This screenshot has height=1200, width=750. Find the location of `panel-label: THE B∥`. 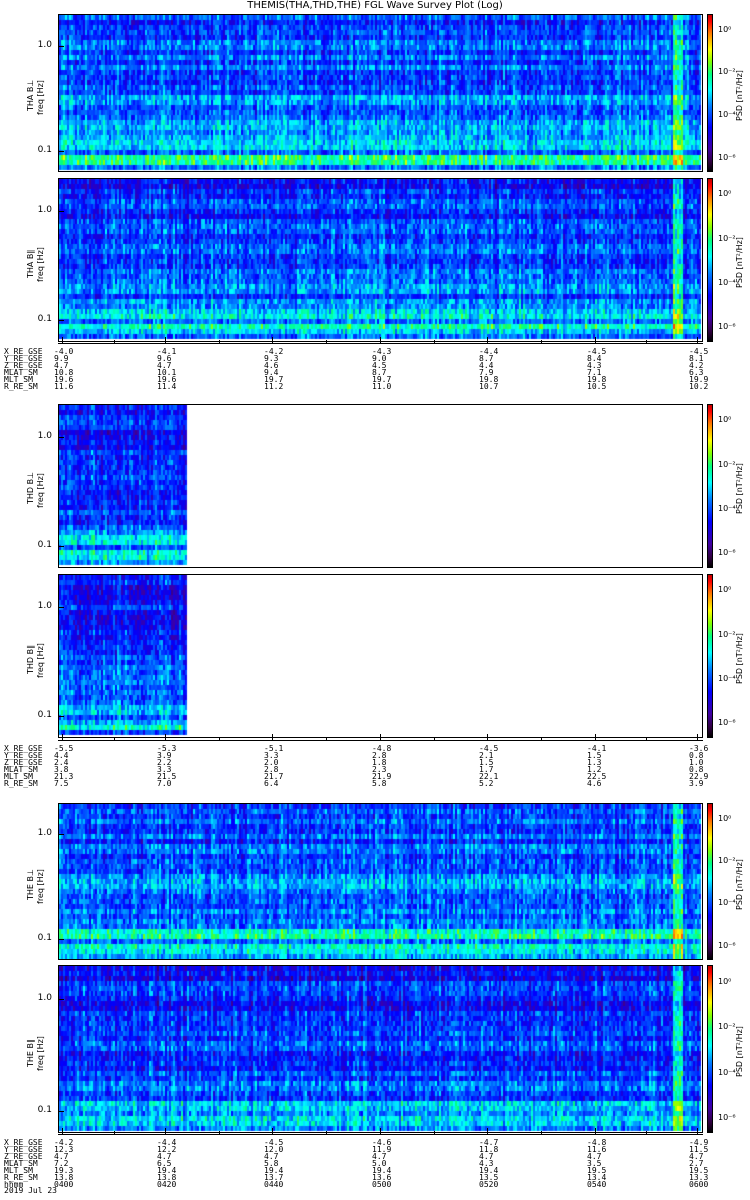

panel-label: THE B∥ is located at coordinates (30, 1053).